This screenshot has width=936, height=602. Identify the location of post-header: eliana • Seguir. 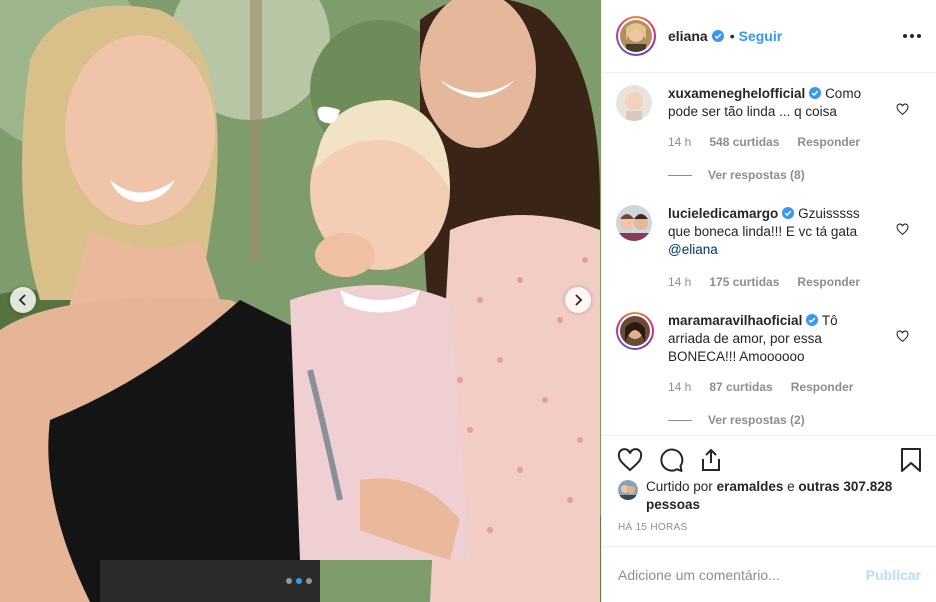
(769, 36).